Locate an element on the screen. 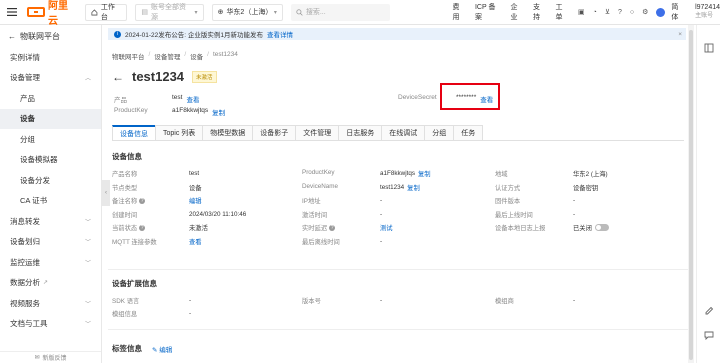 Image resolution: width=720 pixels, height=363 pixels. info-key: 产品名称 is located at coordinates (125, 174).